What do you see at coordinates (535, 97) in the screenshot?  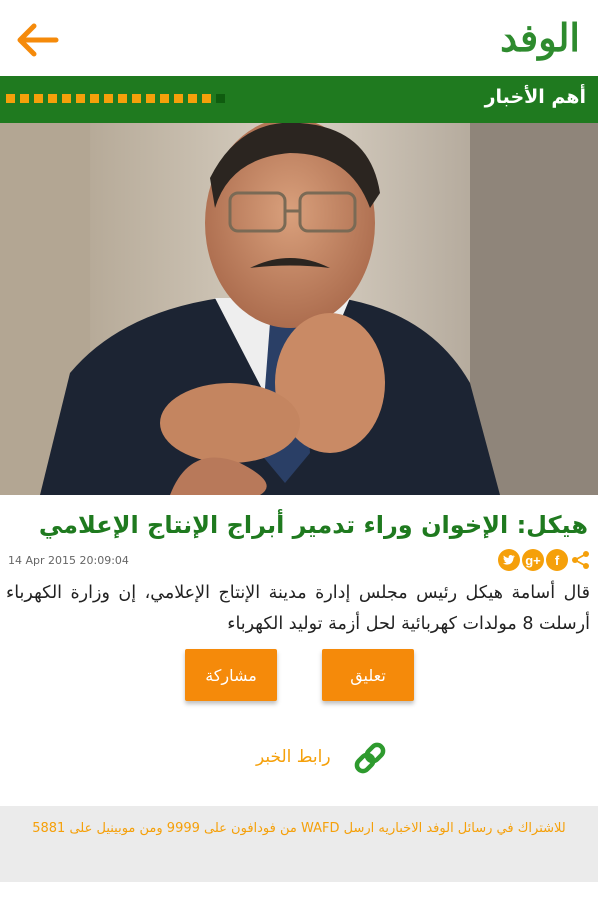 I see `section-title: أهم الأخبار` at bounding box center [535, 97].